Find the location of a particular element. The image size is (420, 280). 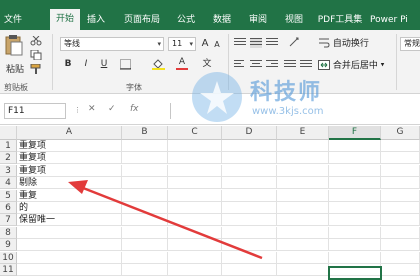

annotation-arrow is located at coordinates (165, 220).